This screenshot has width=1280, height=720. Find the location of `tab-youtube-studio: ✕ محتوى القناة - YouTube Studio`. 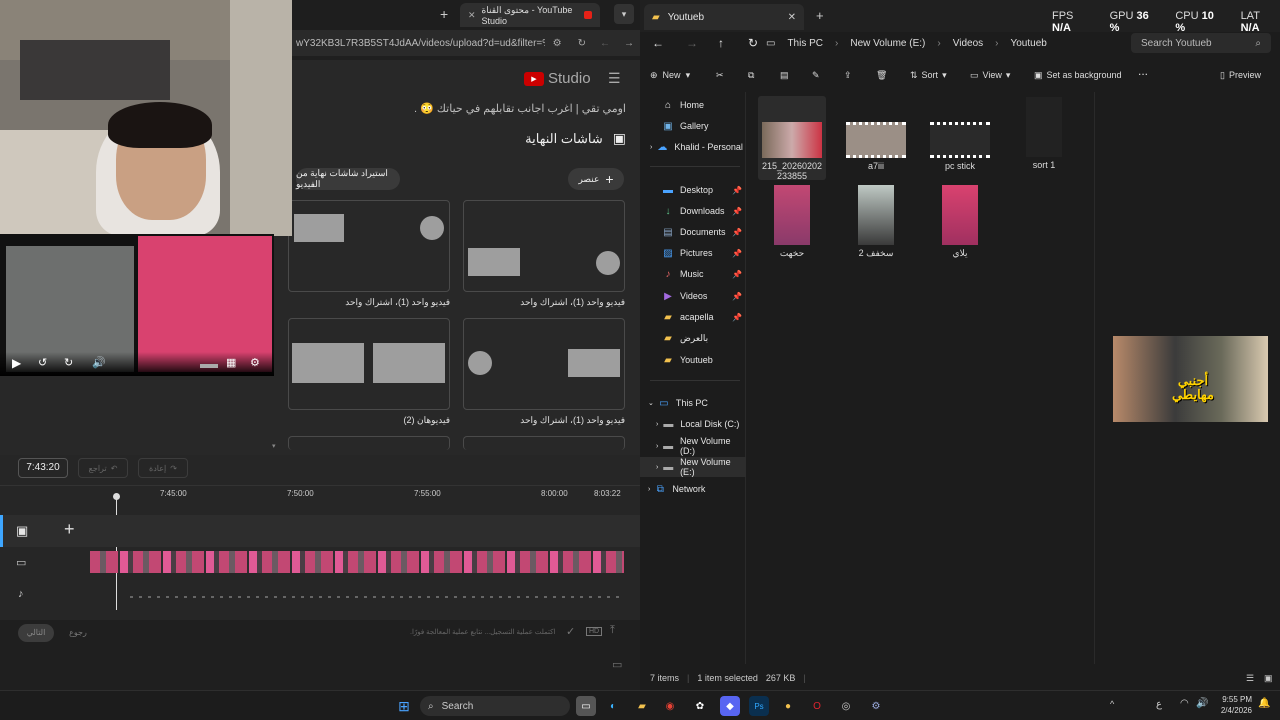

tab-youtube-studio: ✕ محتوى القناة - YouTube Studio is located at coordinates (530, 15).